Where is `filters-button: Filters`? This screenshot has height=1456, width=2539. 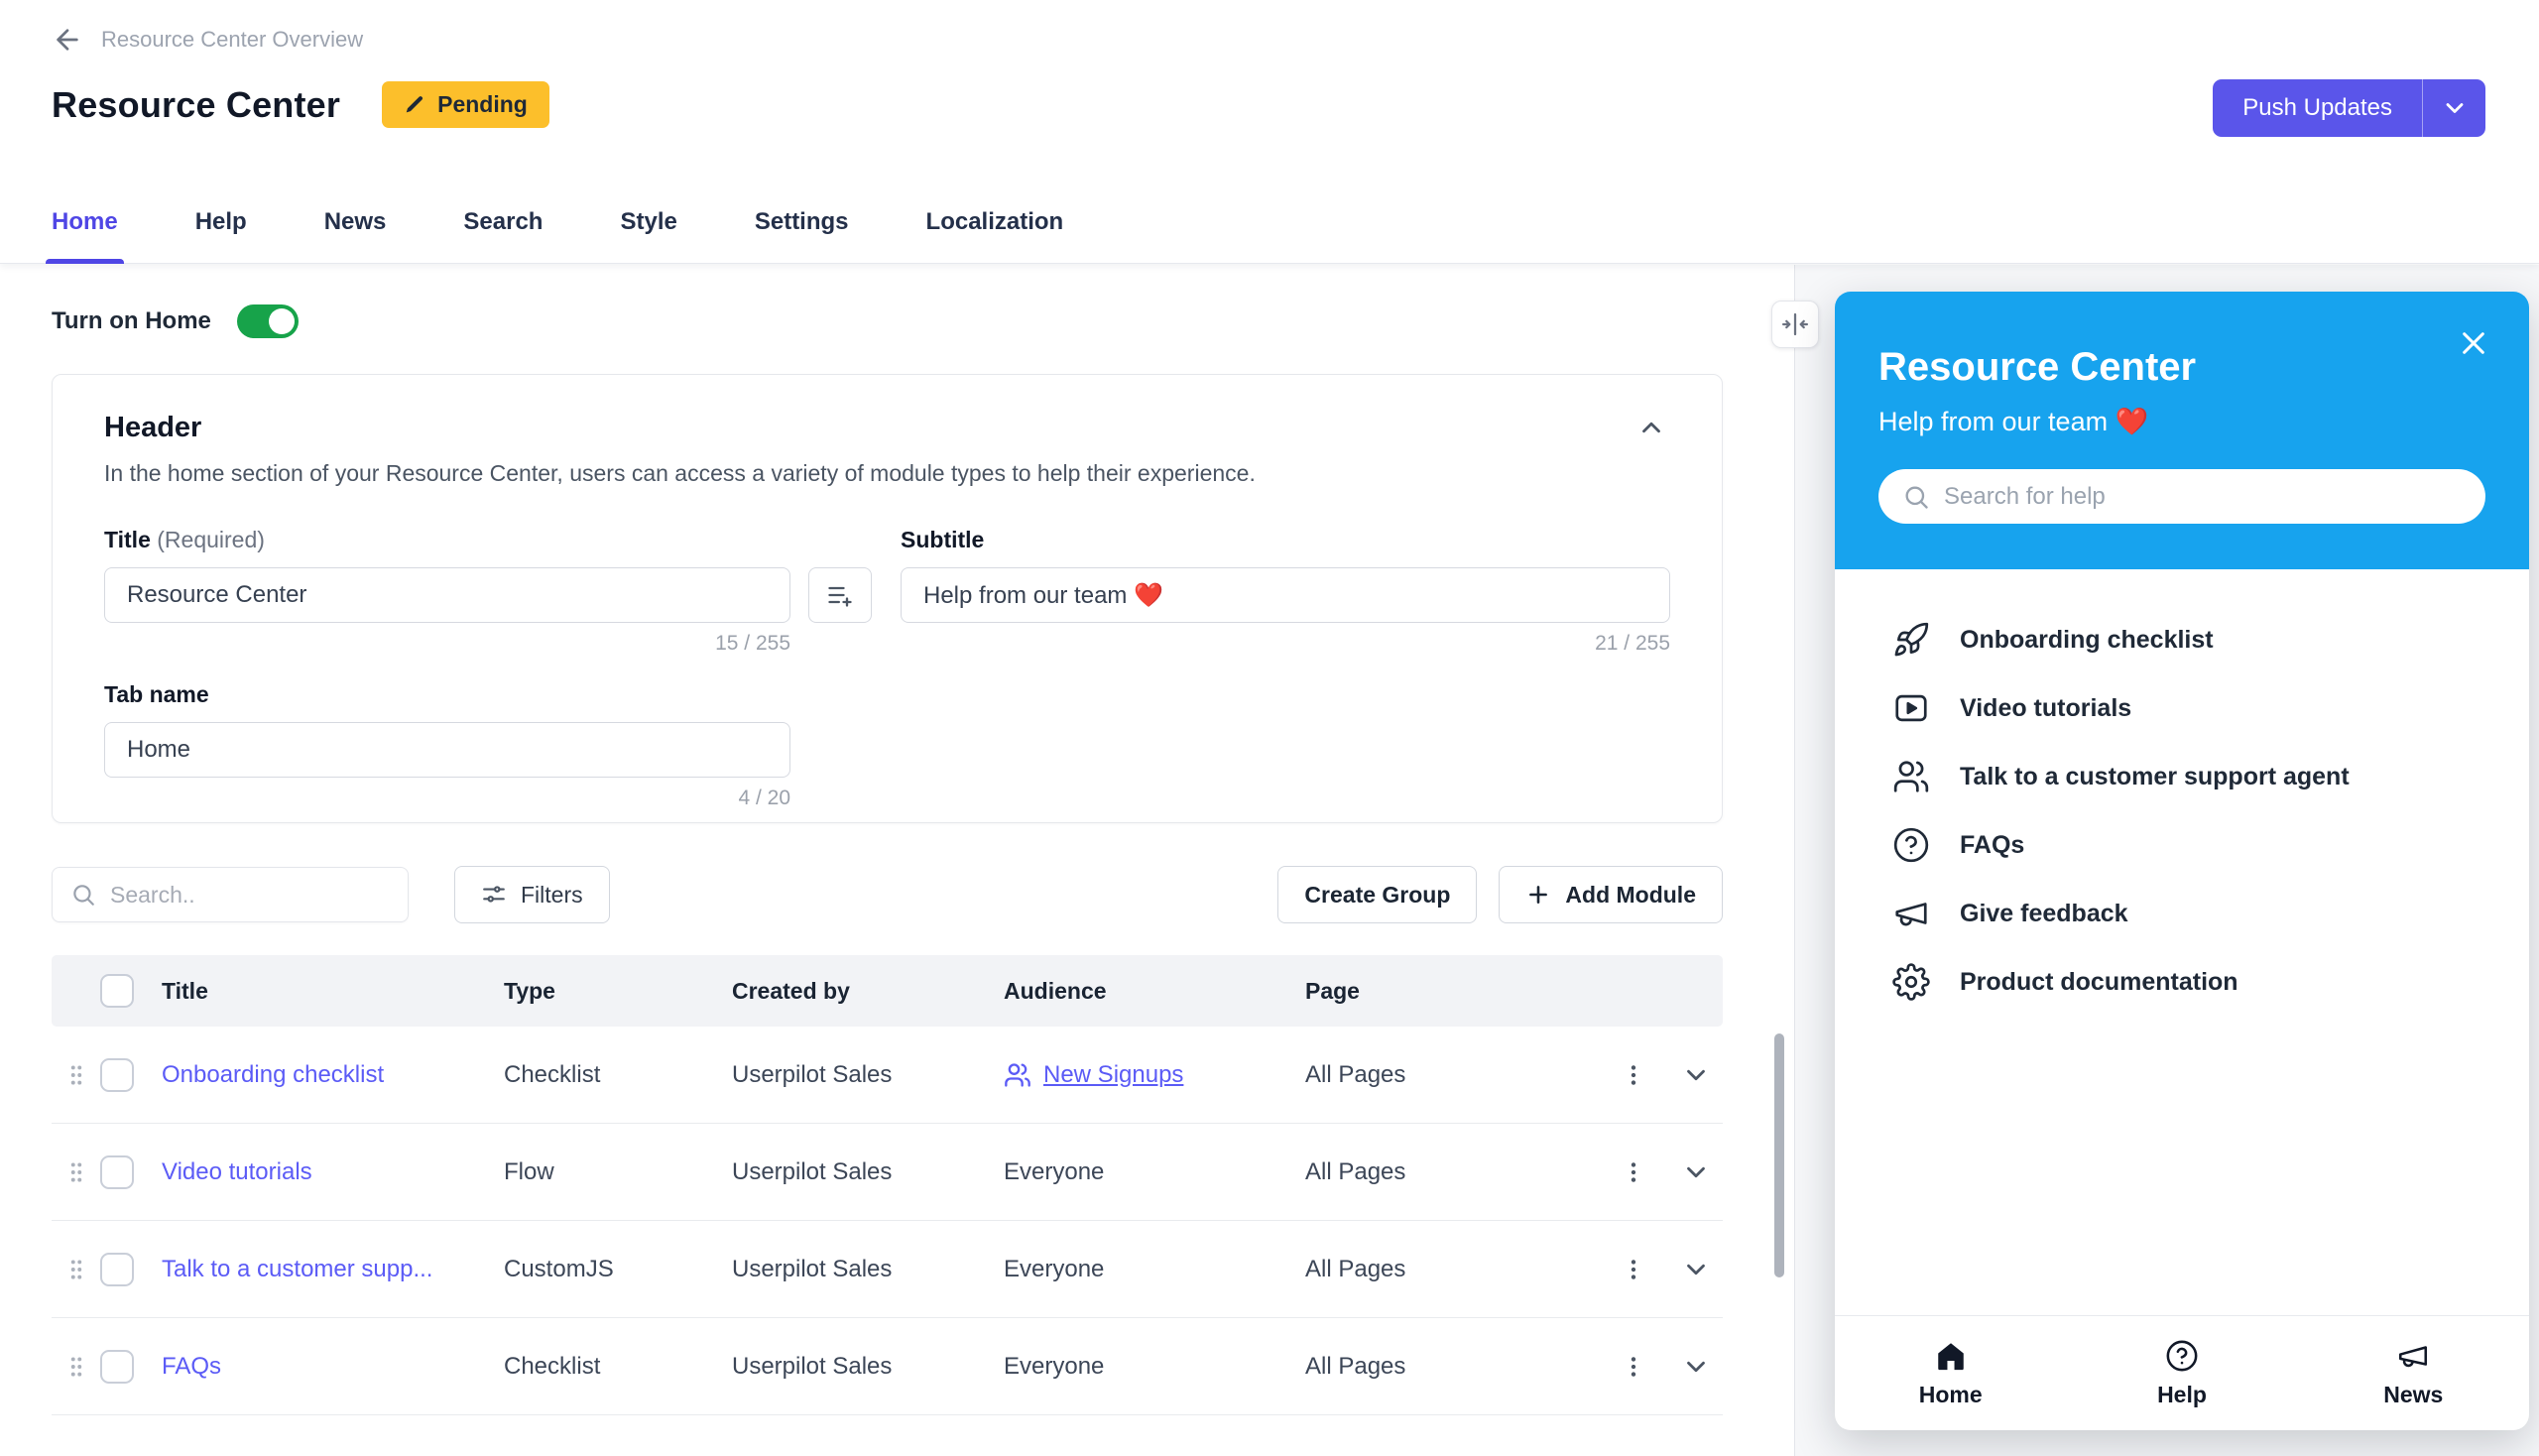 filters-button: Filters is located at coordinates (532, 894).